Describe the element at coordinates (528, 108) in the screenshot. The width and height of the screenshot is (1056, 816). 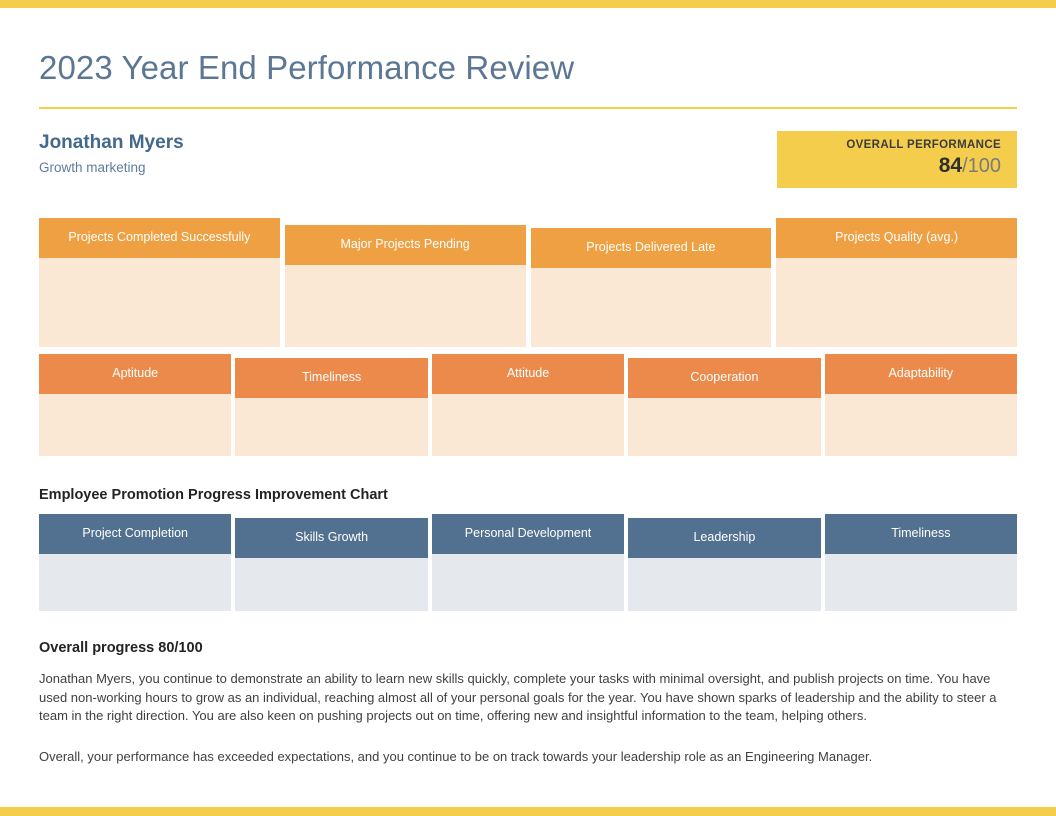
I see `title-divider` at that location.